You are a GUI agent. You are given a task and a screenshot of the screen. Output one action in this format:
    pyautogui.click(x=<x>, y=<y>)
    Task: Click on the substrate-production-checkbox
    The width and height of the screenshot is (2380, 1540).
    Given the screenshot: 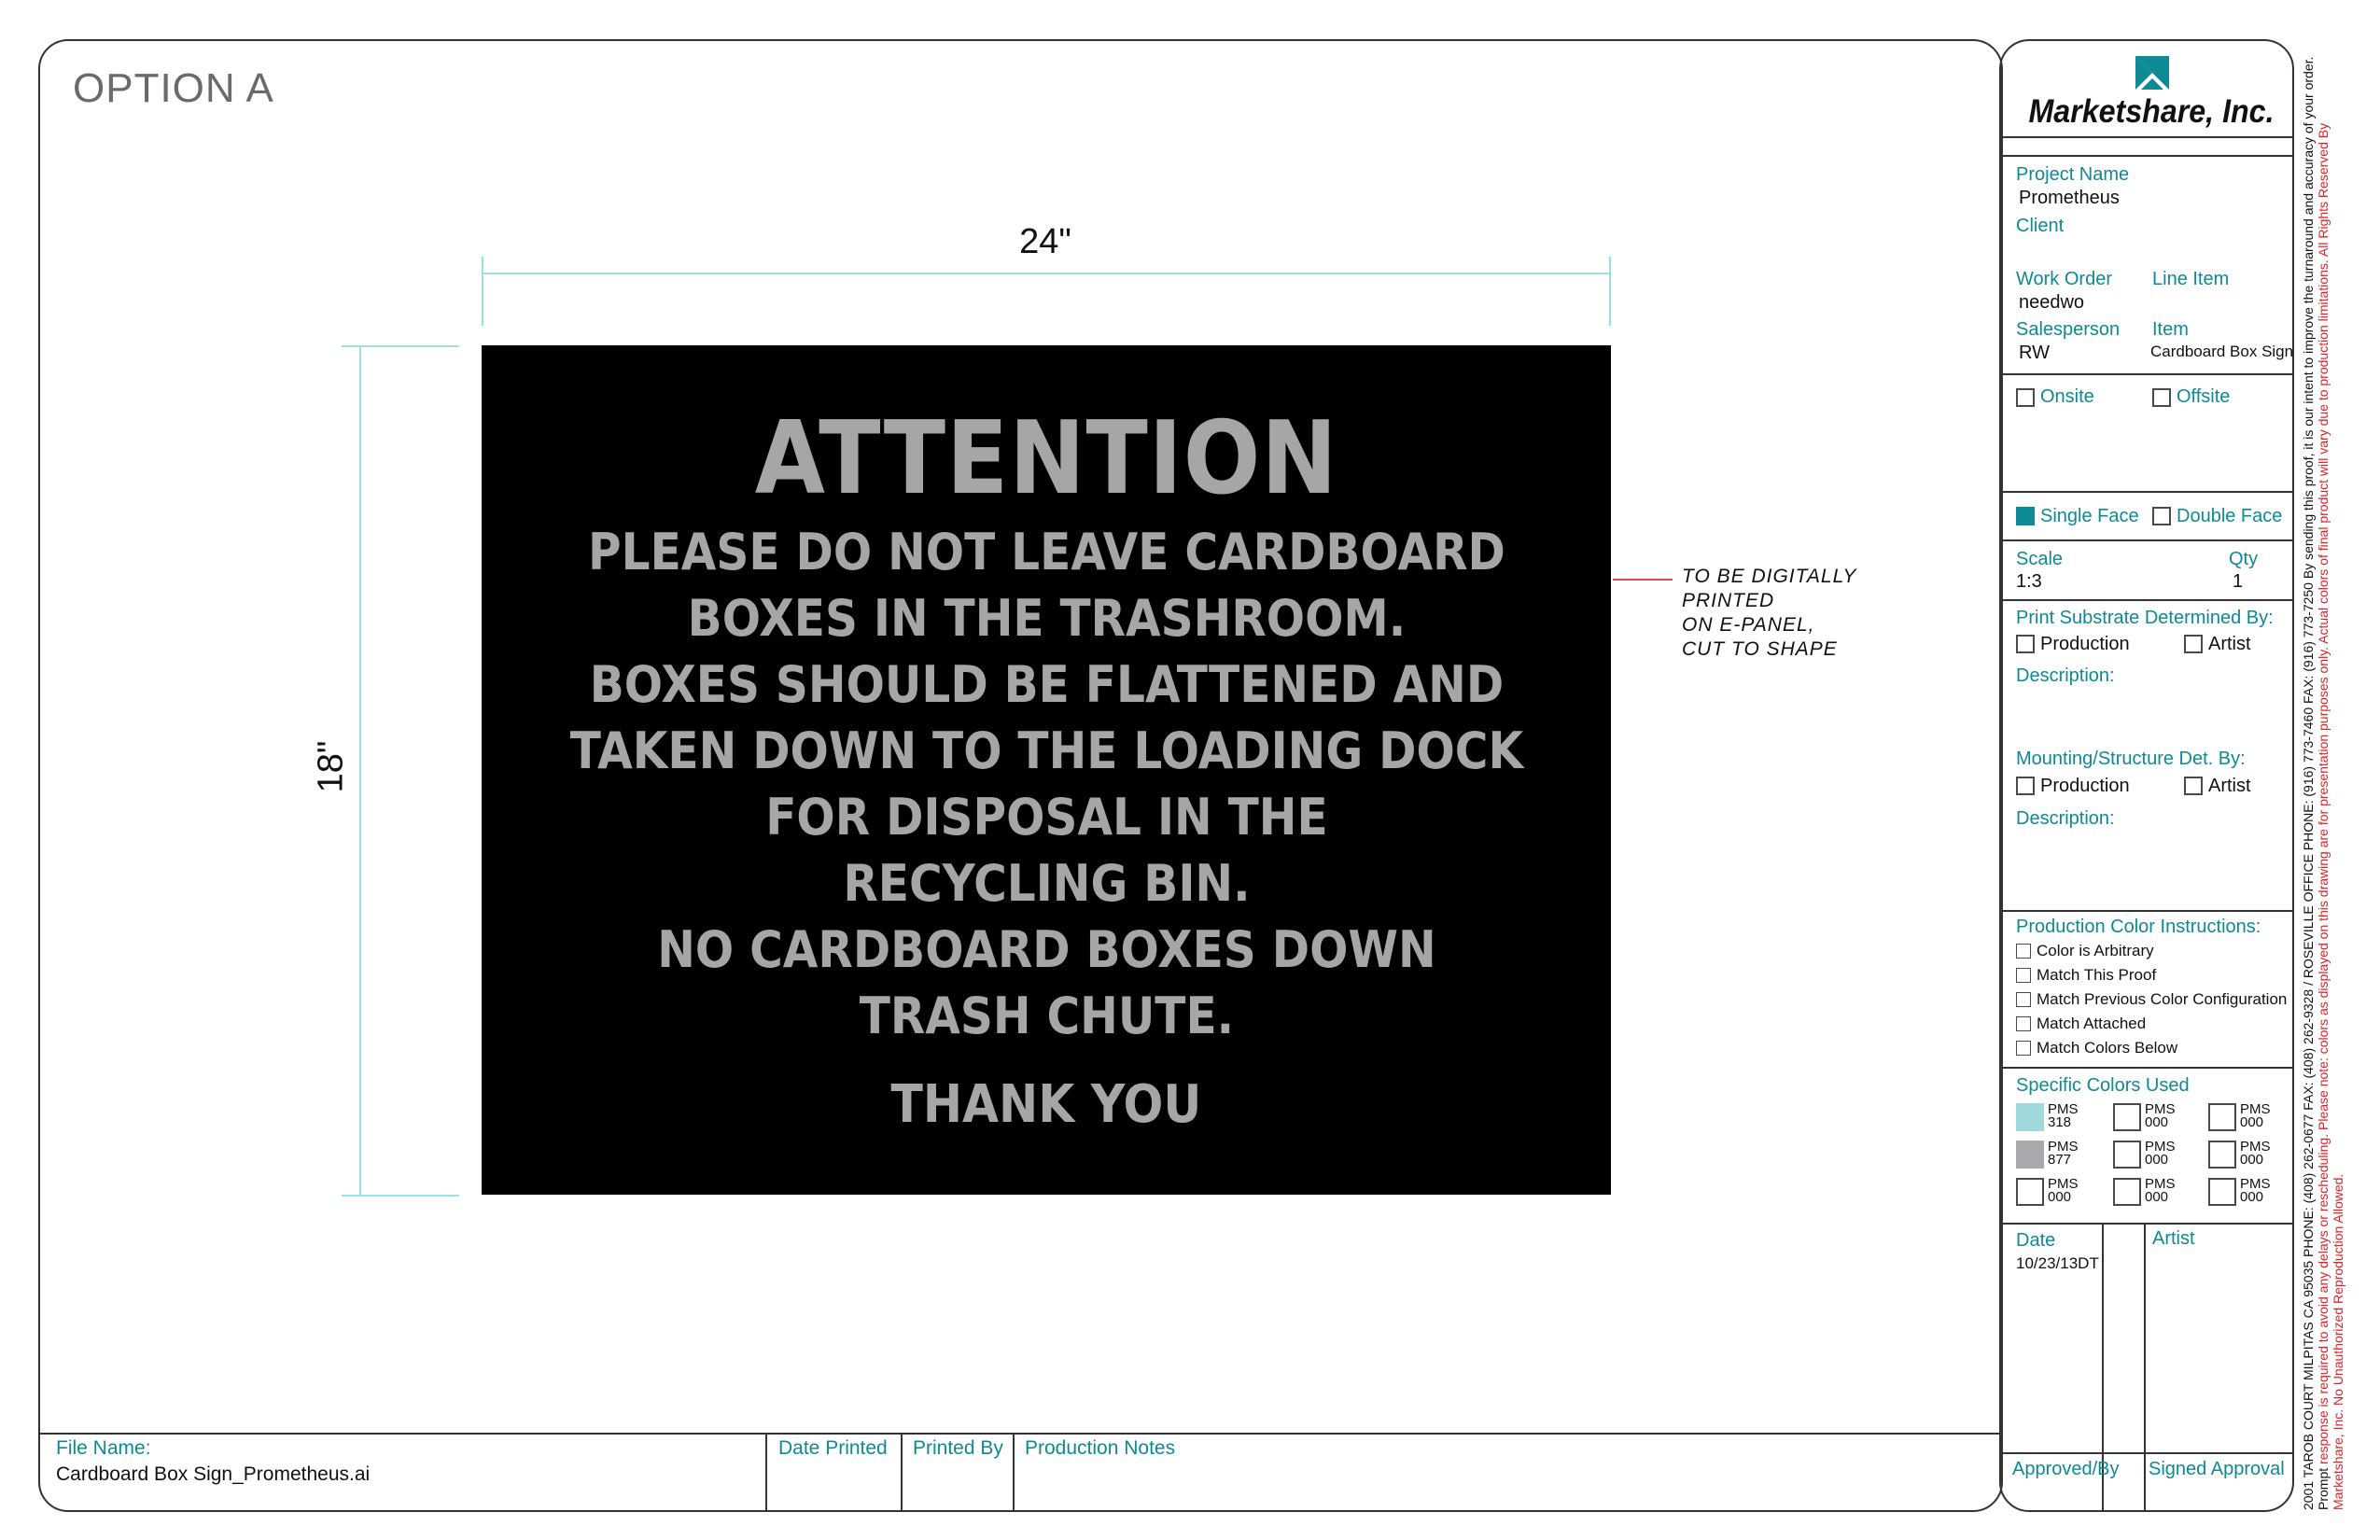 What is the action you would take?
    pyautogui.click(x=2026, y=644)
    